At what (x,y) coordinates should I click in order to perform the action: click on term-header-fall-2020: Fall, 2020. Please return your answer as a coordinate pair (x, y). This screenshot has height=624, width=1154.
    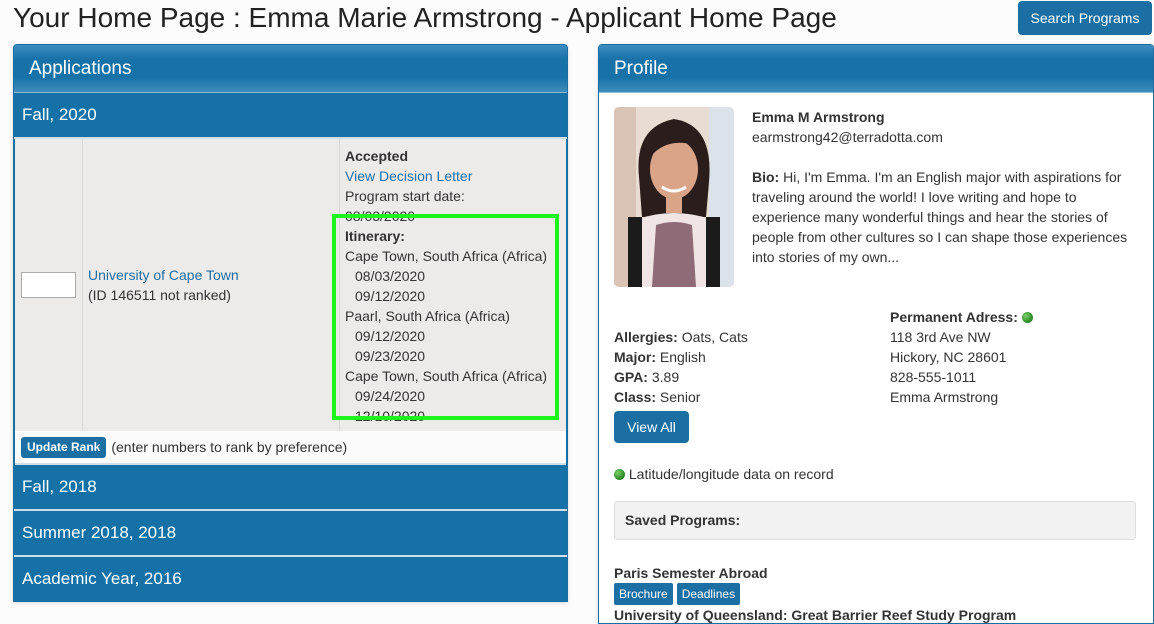
    Looking at the image, I should click on (290, 116).